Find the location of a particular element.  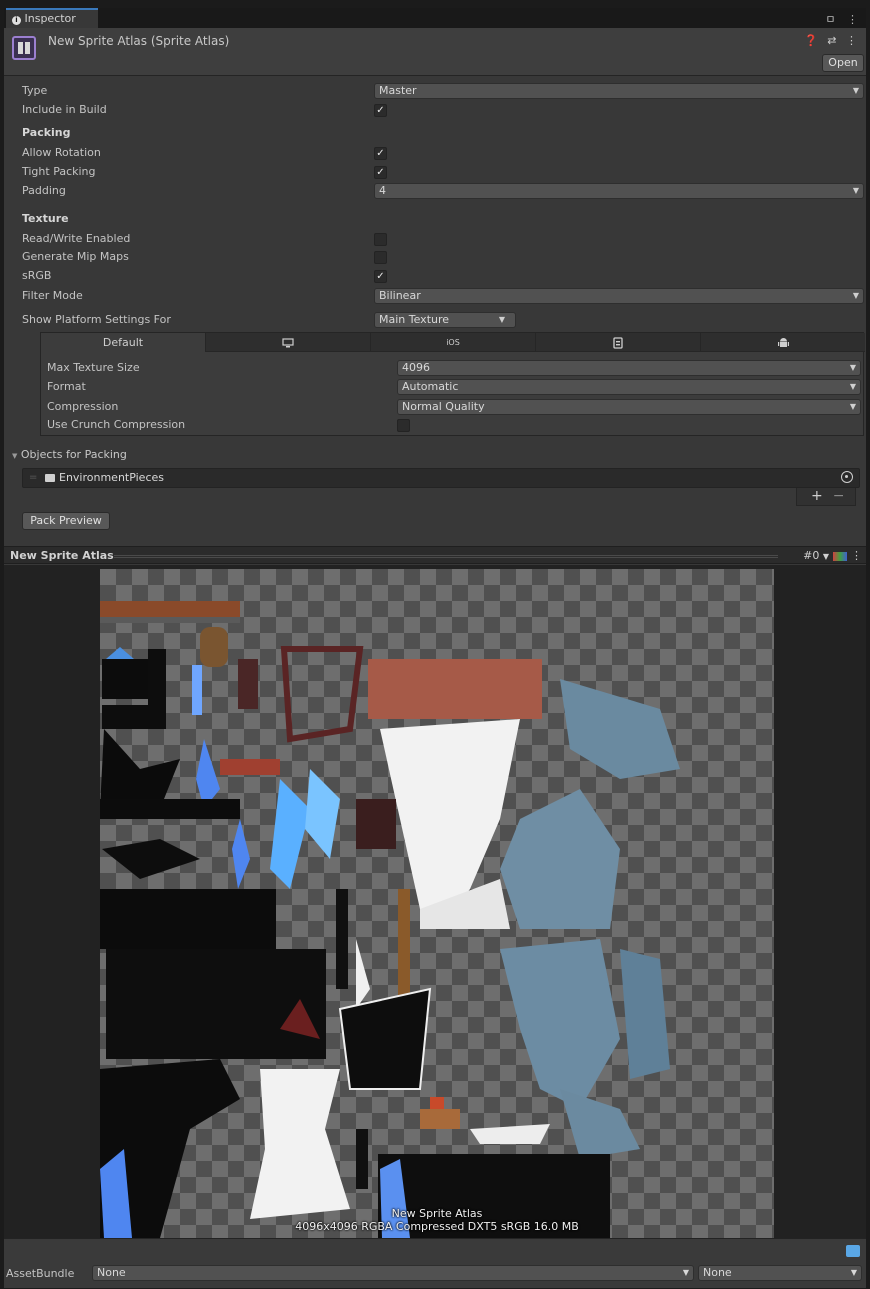

tab-ios-label: iOS is located at coordinates (453, 342).